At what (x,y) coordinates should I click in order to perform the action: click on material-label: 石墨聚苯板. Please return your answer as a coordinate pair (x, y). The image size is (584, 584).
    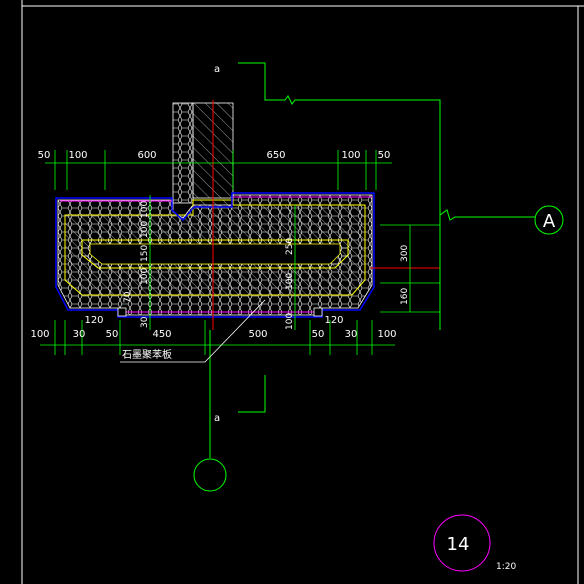
    Looking at the image, I should click on (147, 354).